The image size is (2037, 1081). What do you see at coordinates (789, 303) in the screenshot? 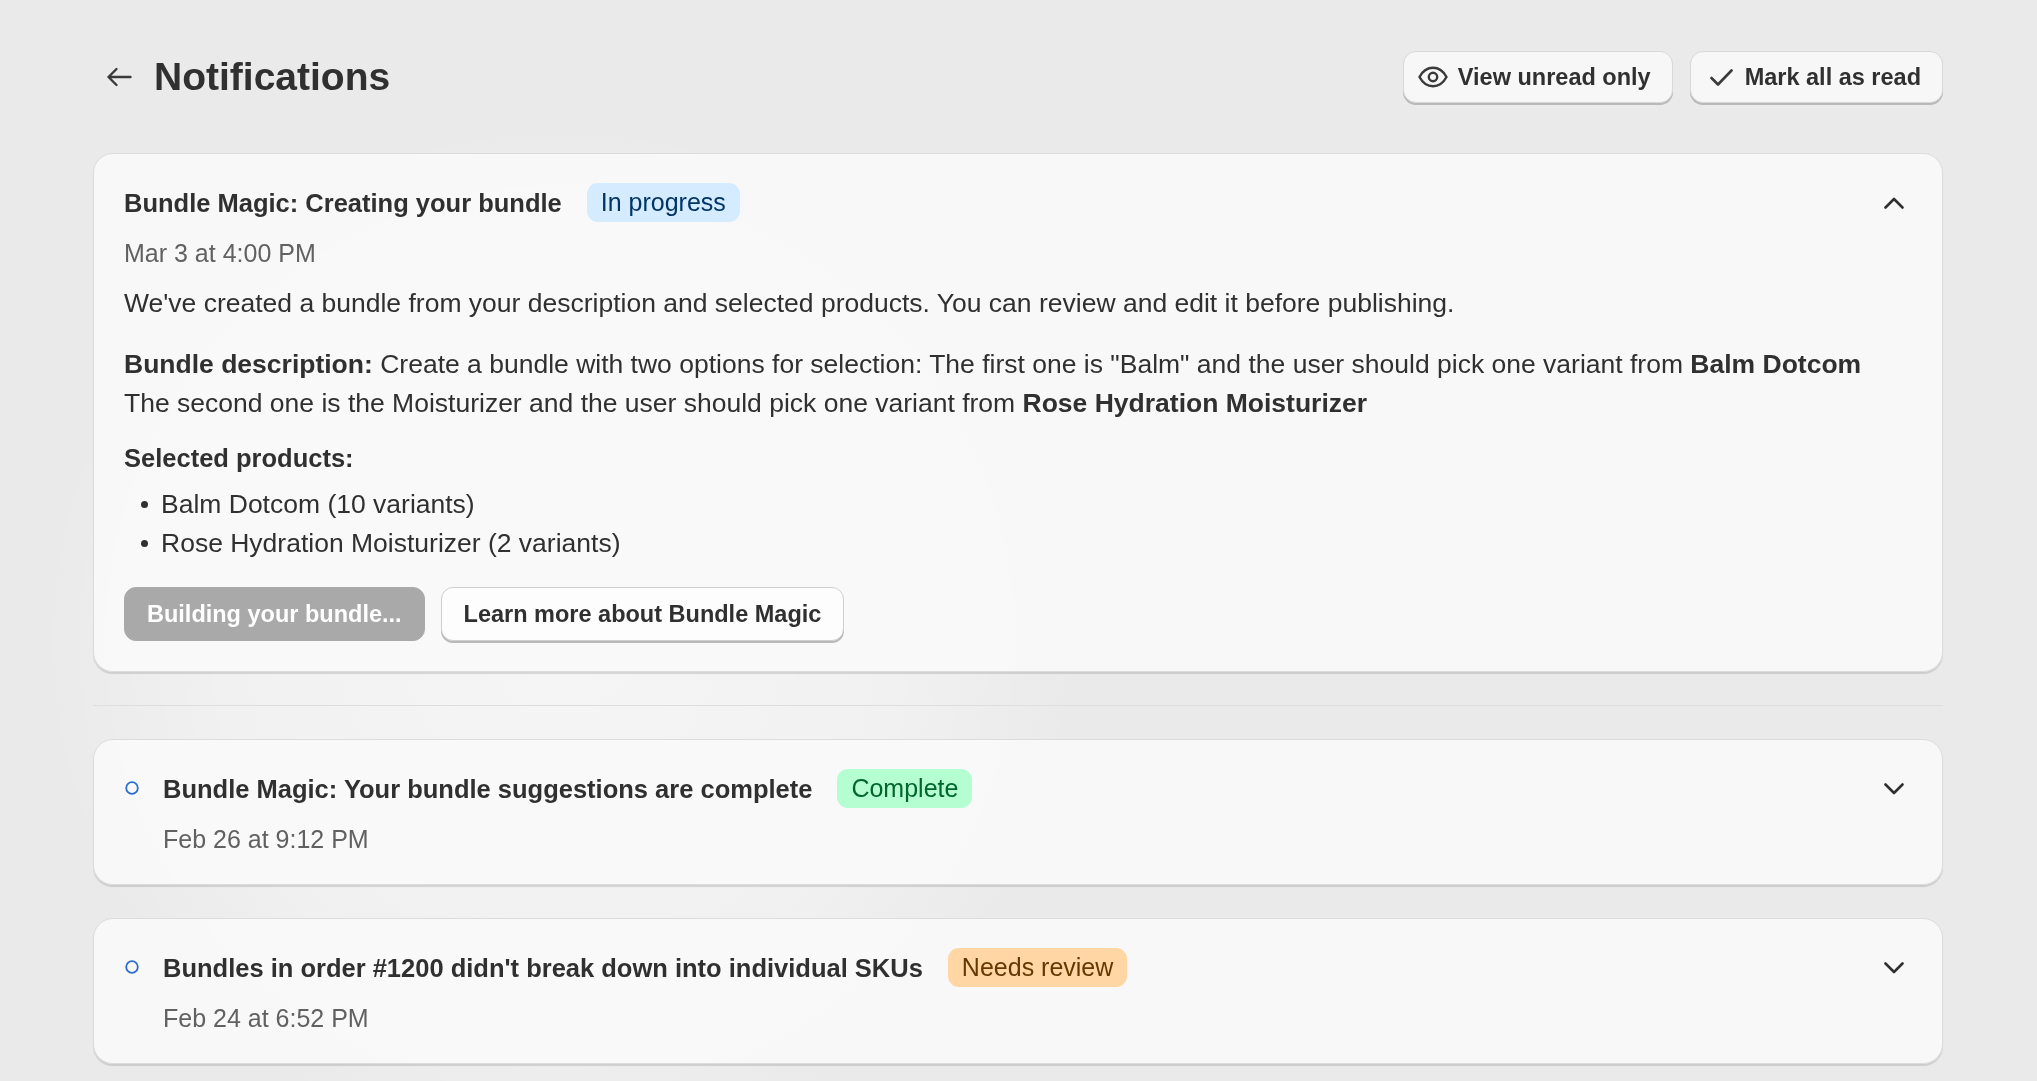
I see `notification-message: We've created a bundle from your description and selected products. You can review and edit it before publishing.` at bounding box center [789, 303].